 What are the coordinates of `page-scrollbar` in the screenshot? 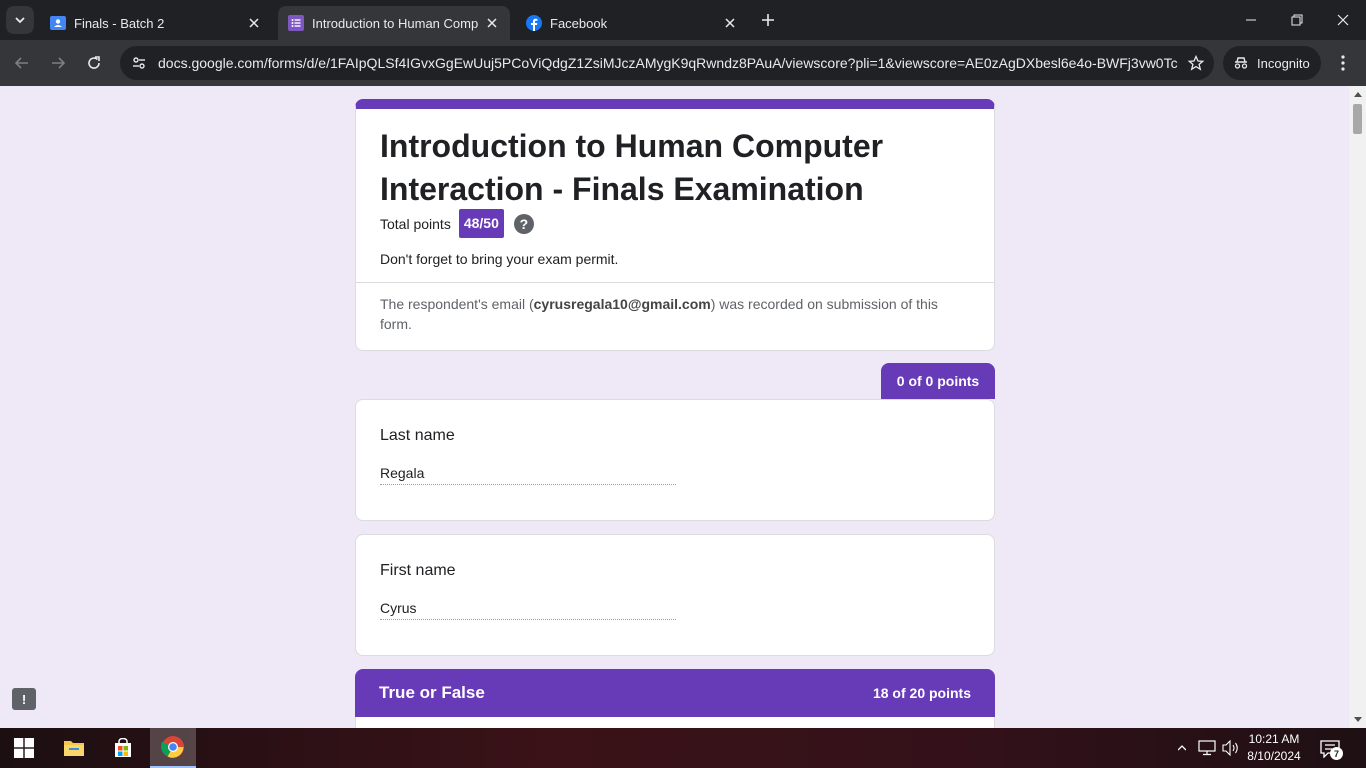 It's located at (1357, 407).